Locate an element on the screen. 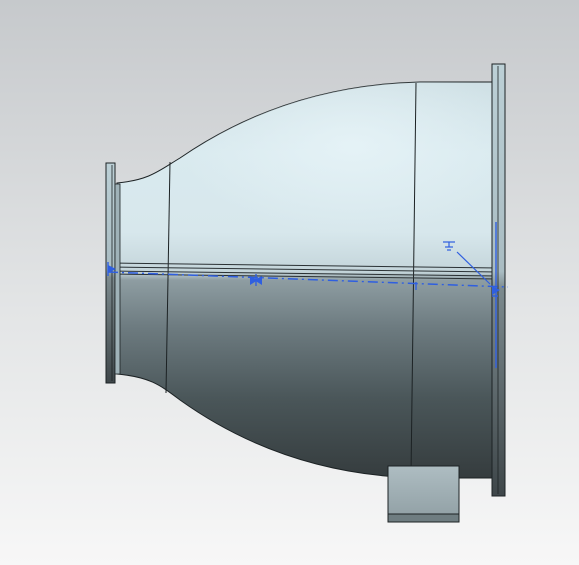  right-flange is located at coordinates (498, 280).